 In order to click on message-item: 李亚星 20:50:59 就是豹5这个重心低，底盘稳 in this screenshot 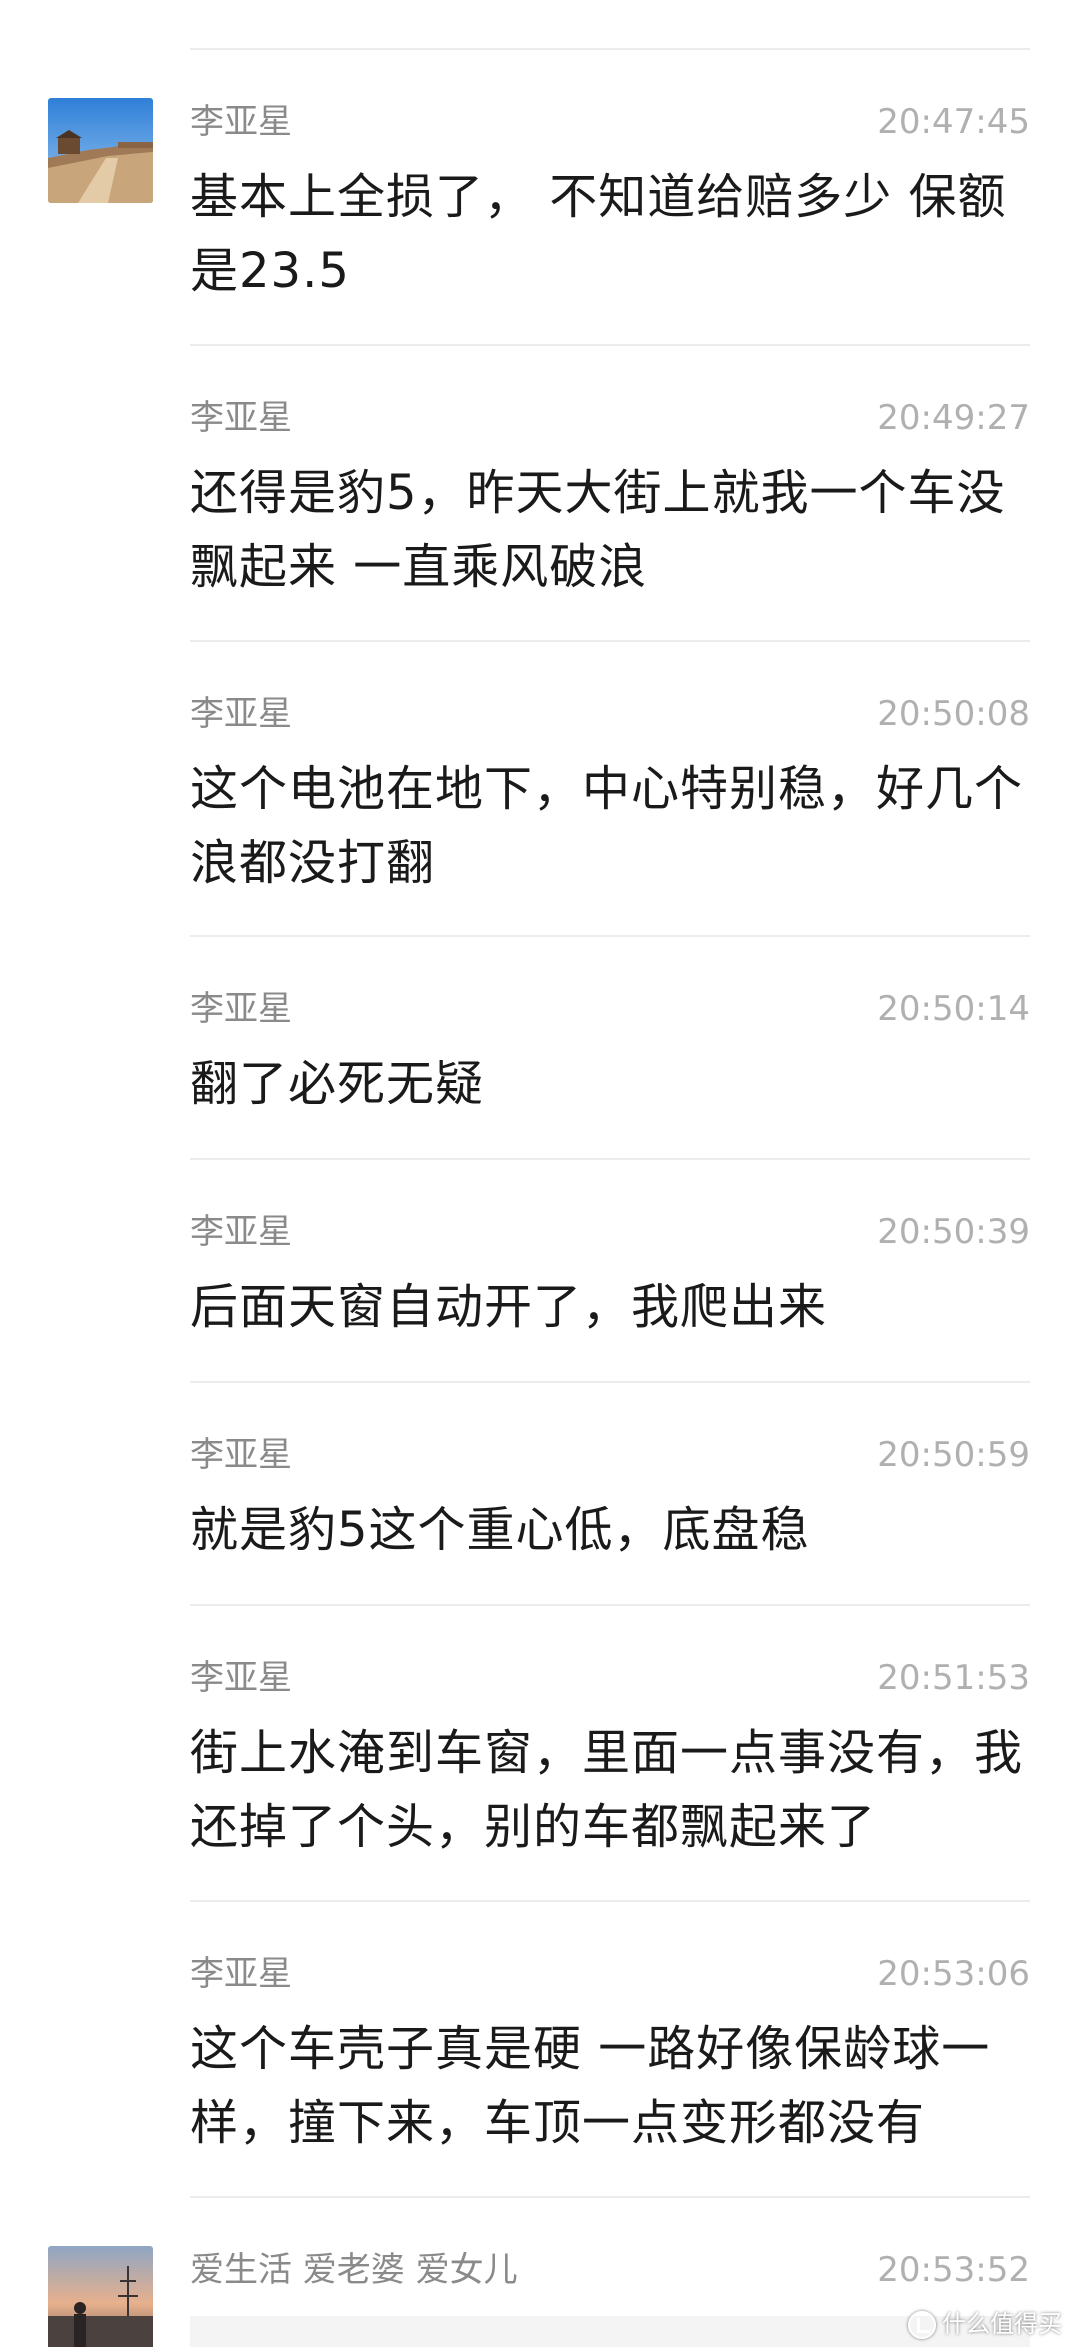, I will do `click(540, 1516)`.